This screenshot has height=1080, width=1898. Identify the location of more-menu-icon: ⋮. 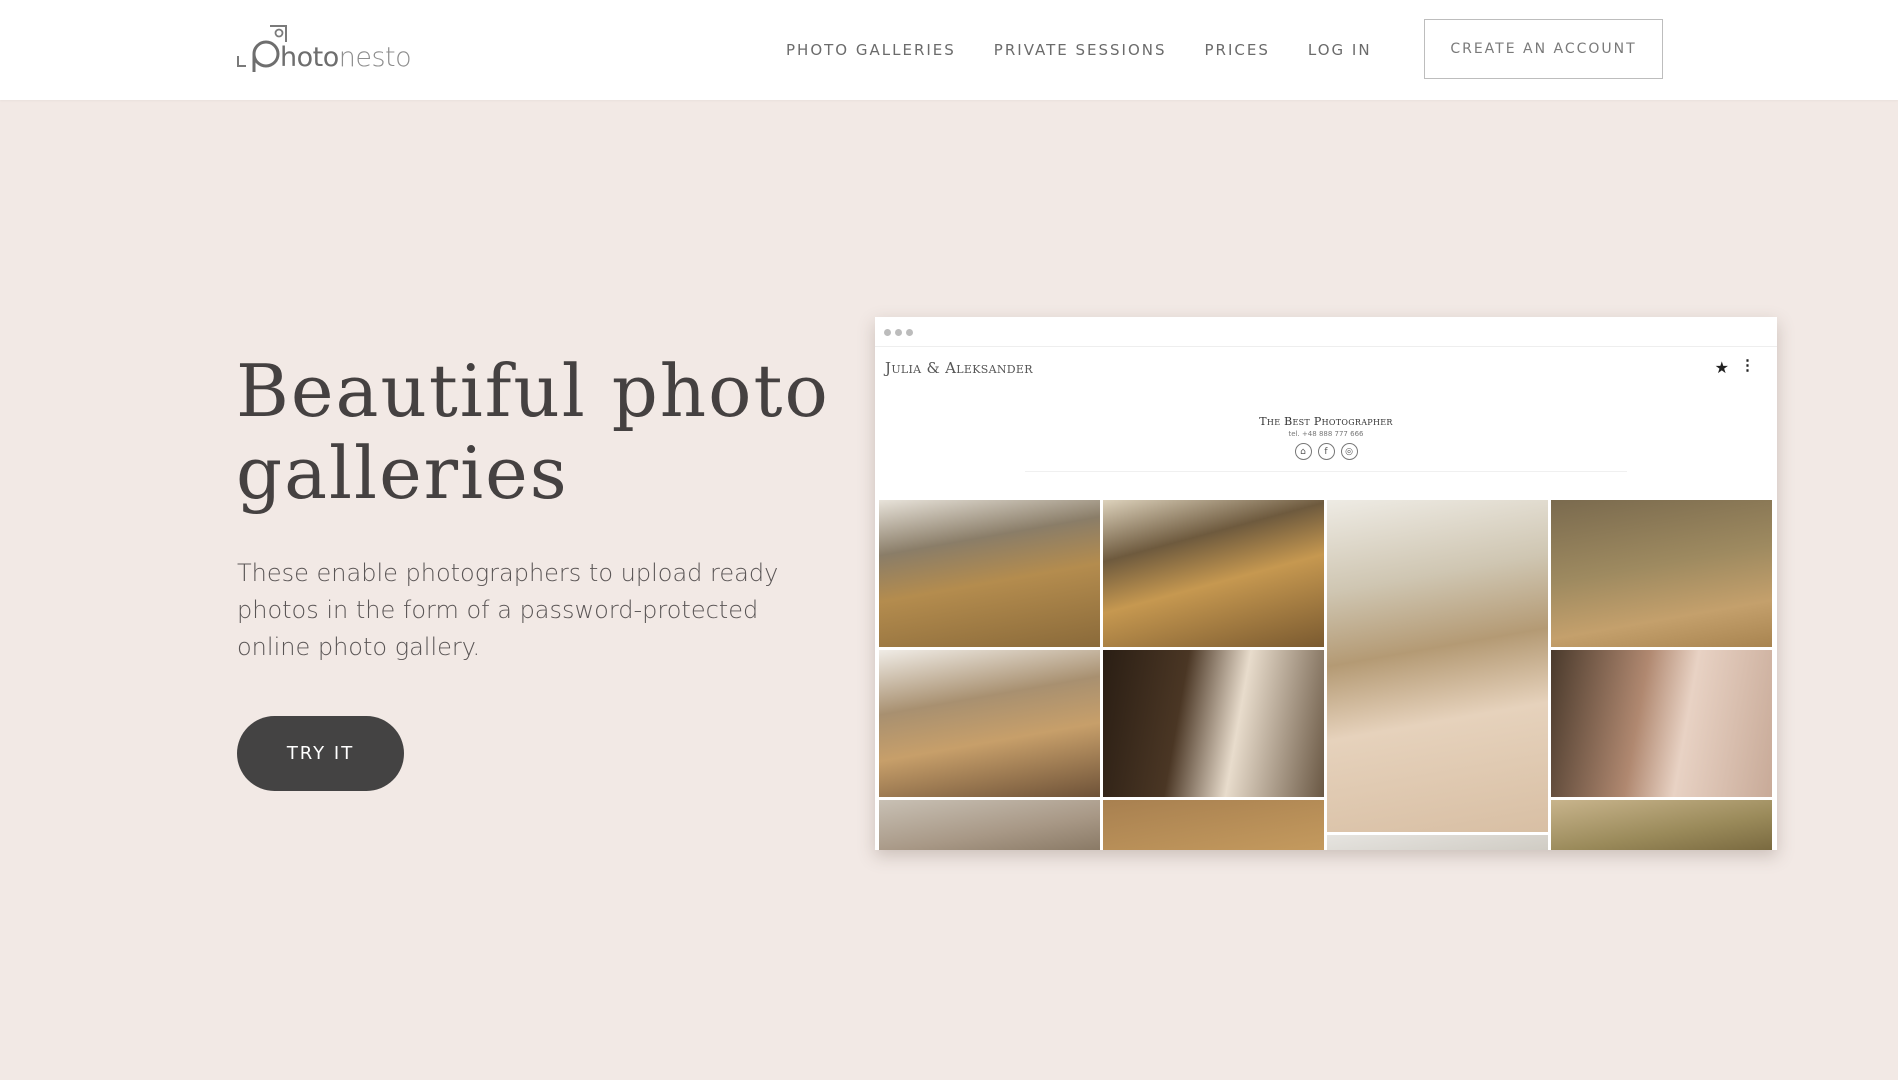
(1747, 365).